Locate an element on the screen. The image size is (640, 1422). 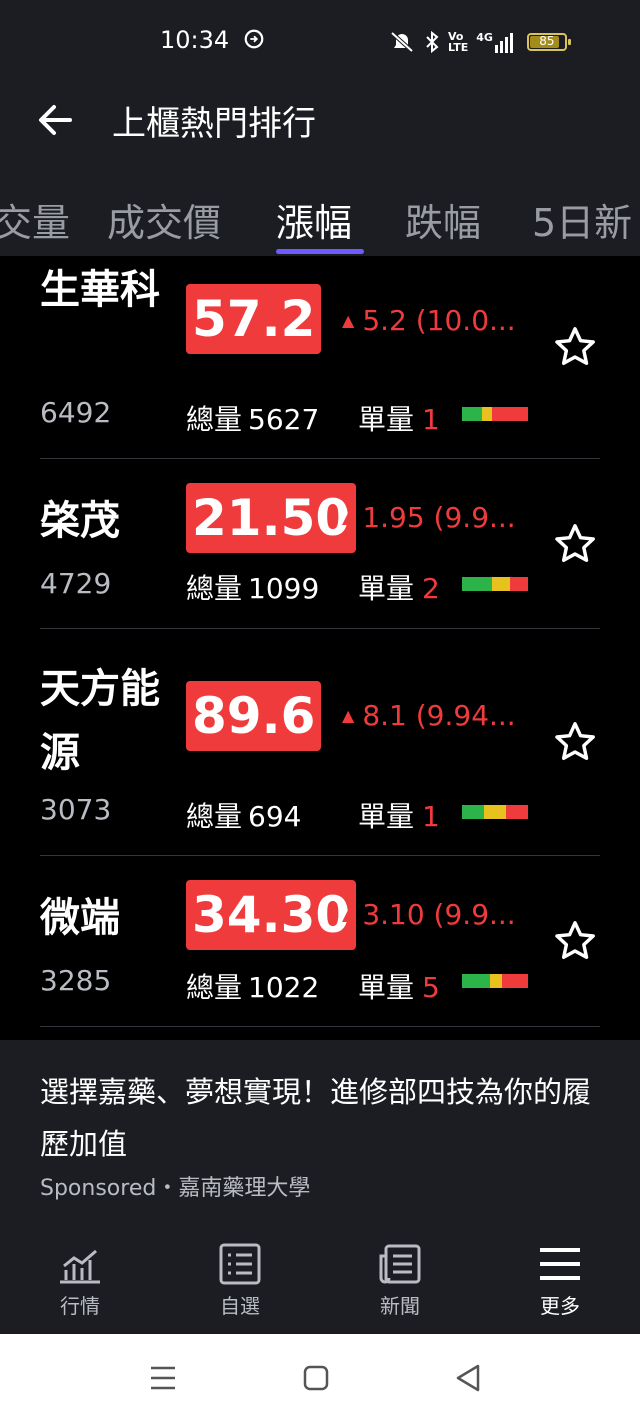
divider is located at coordinates (320, 1026).